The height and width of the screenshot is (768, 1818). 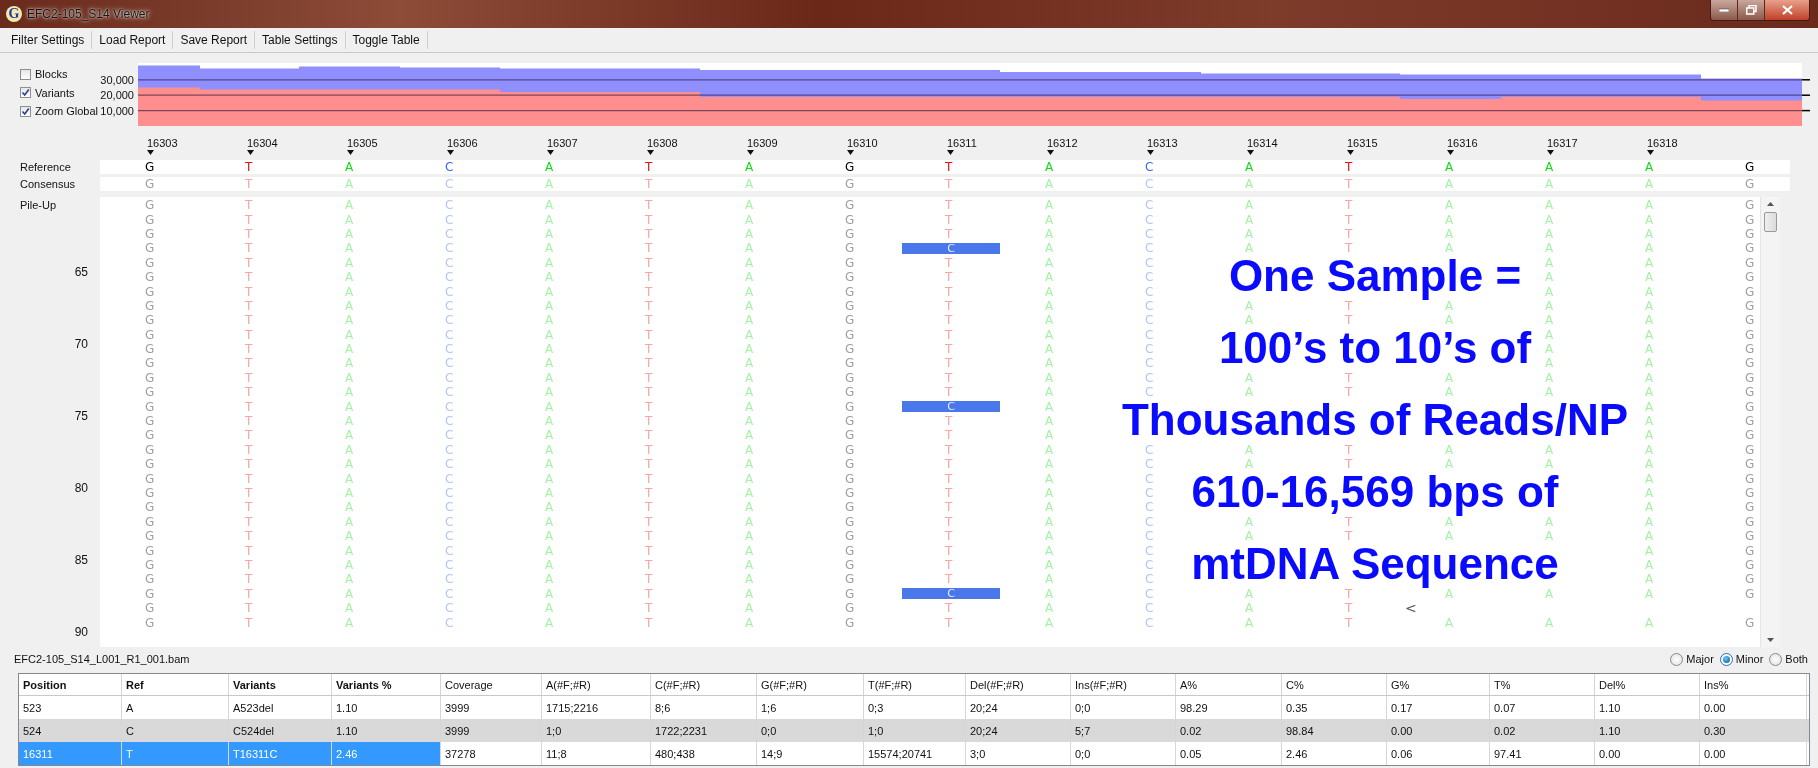 I want to click on column-header: Position, so click(x=70, y=684).